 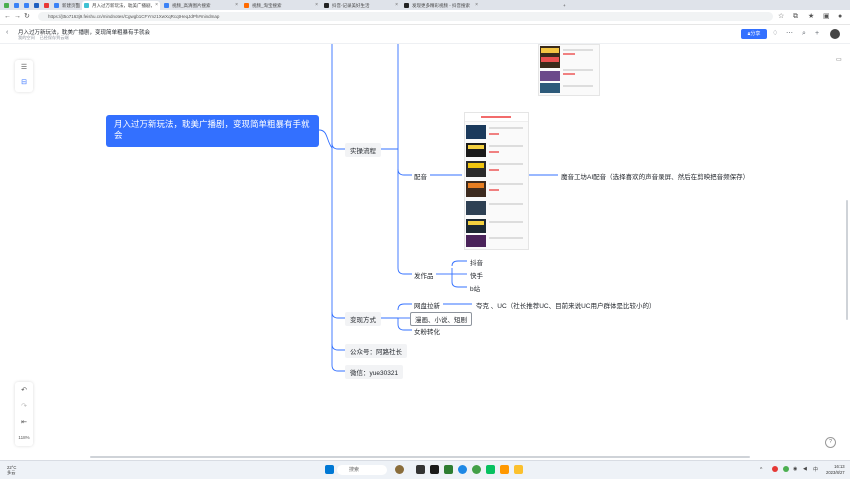 I want to click on horizontal-scrollbar, so click(x=420, y=457).